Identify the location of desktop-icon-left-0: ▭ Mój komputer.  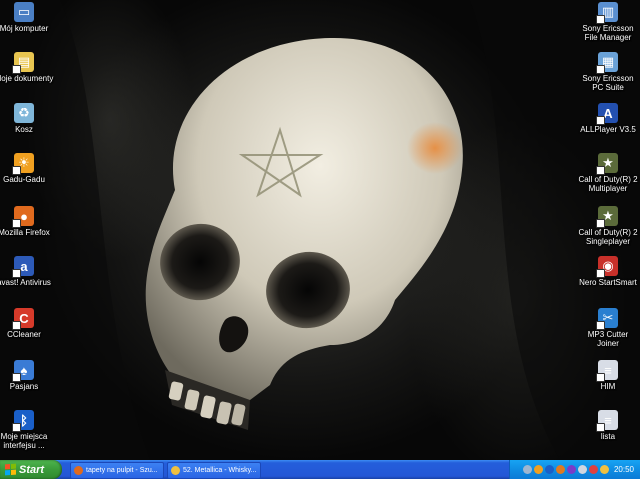
(27, 17).